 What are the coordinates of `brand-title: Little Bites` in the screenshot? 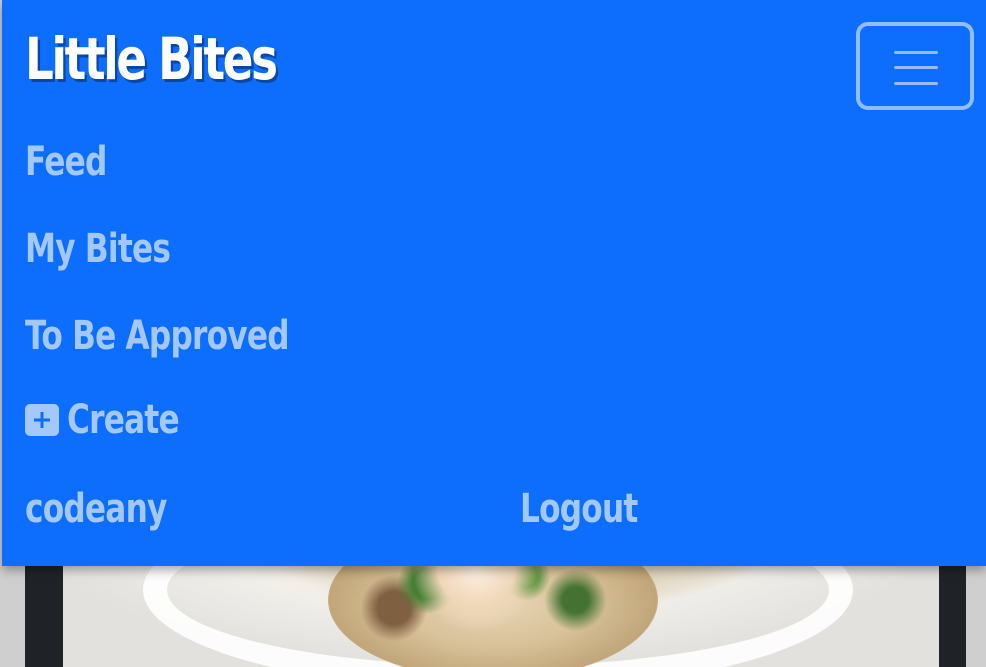 It's located at (151, 59).